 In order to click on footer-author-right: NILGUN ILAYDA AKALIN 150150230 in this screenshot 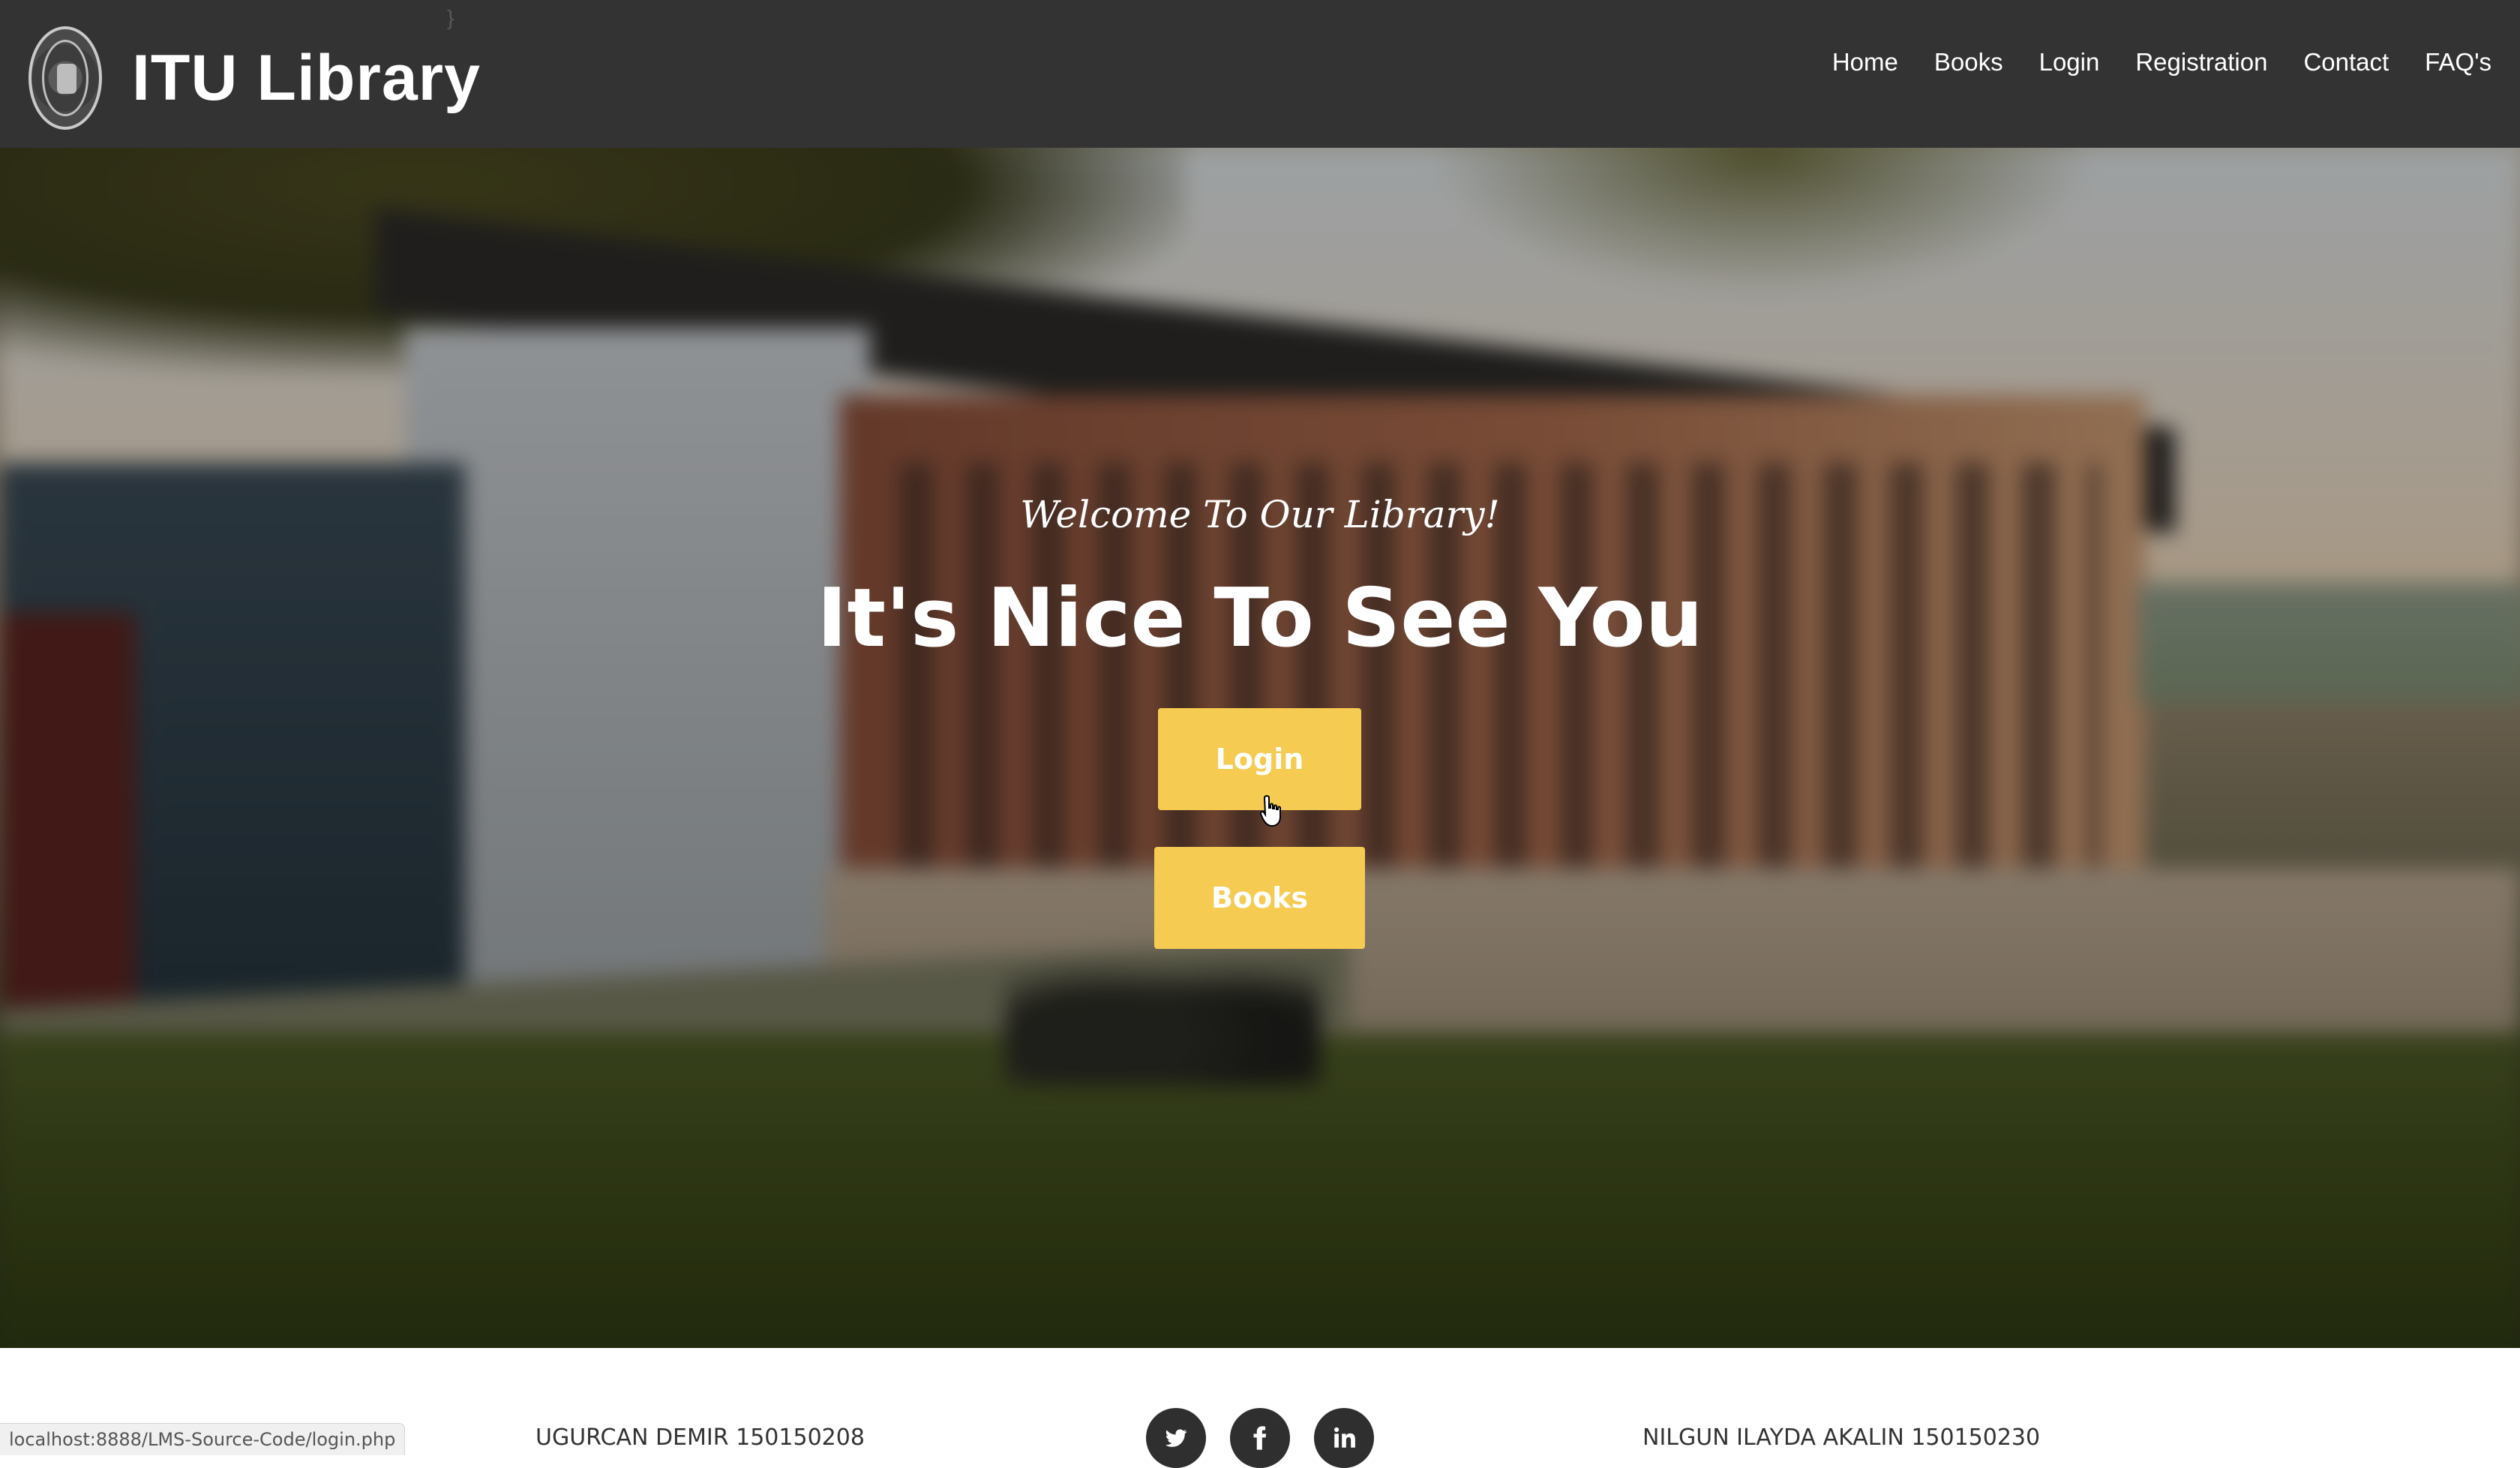, I will do `click(1841, 1437)`.